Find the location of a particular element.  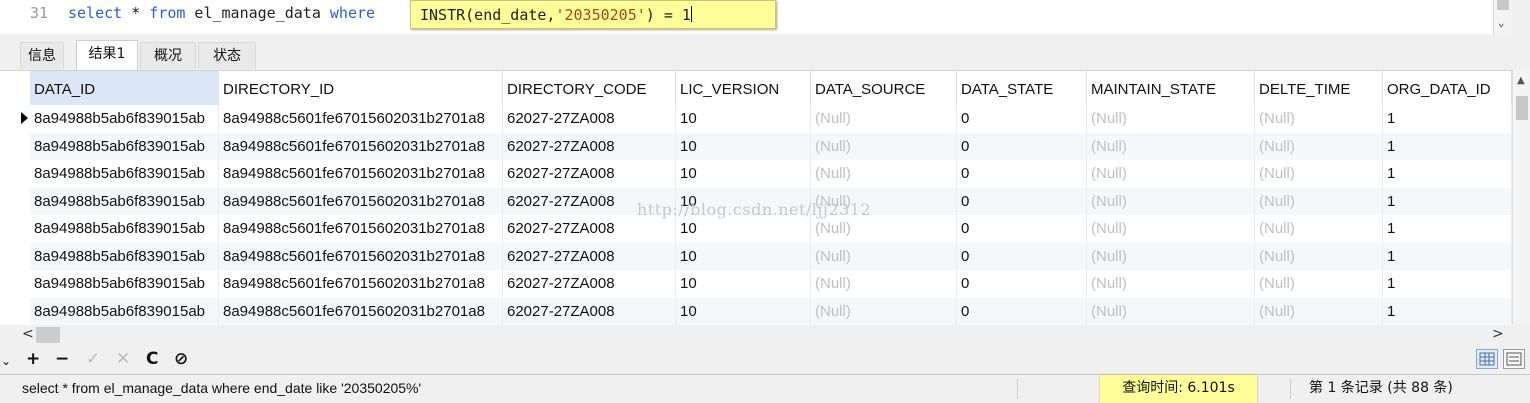

column-header: DIRECTORY_CODE is located at coordinates (589, 88).